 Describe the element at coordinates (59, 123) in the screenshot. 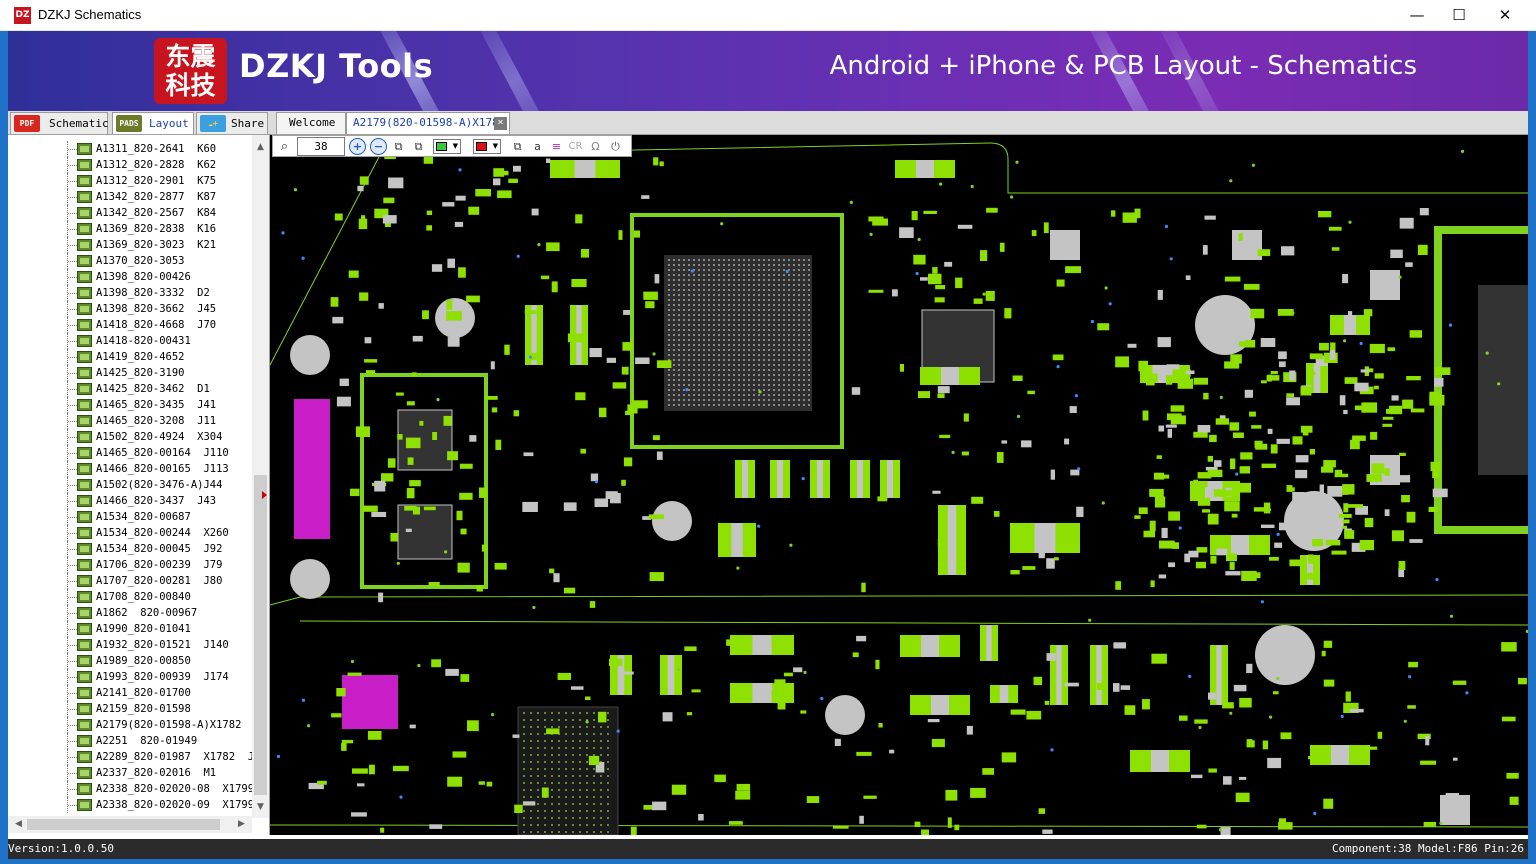

I see `tab-schematic: PDF Schematic` at that location.